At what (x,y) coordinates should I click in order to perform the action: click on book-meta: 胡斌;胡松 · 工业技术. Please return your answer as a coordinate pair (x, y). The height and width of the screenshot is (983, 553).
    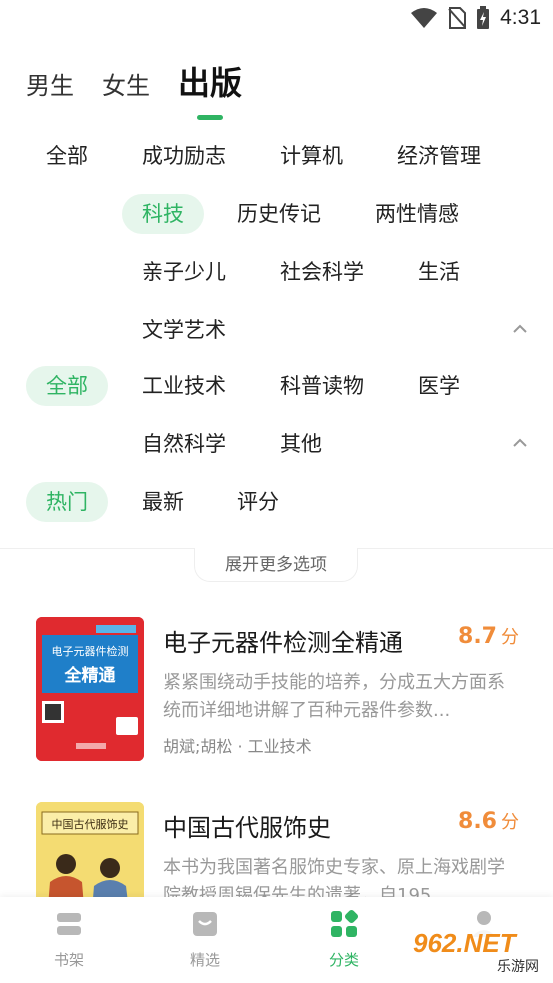
    Looking at the image, I should click on (237, 746).